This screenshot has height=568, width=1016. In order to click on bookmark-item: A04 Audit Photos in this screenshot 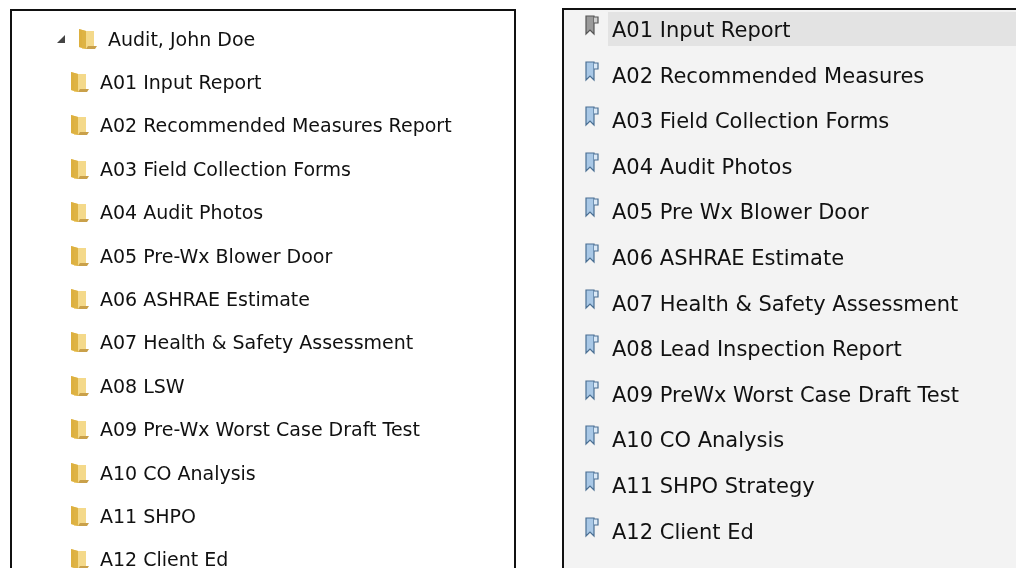, I will do `click(702, 165)`.